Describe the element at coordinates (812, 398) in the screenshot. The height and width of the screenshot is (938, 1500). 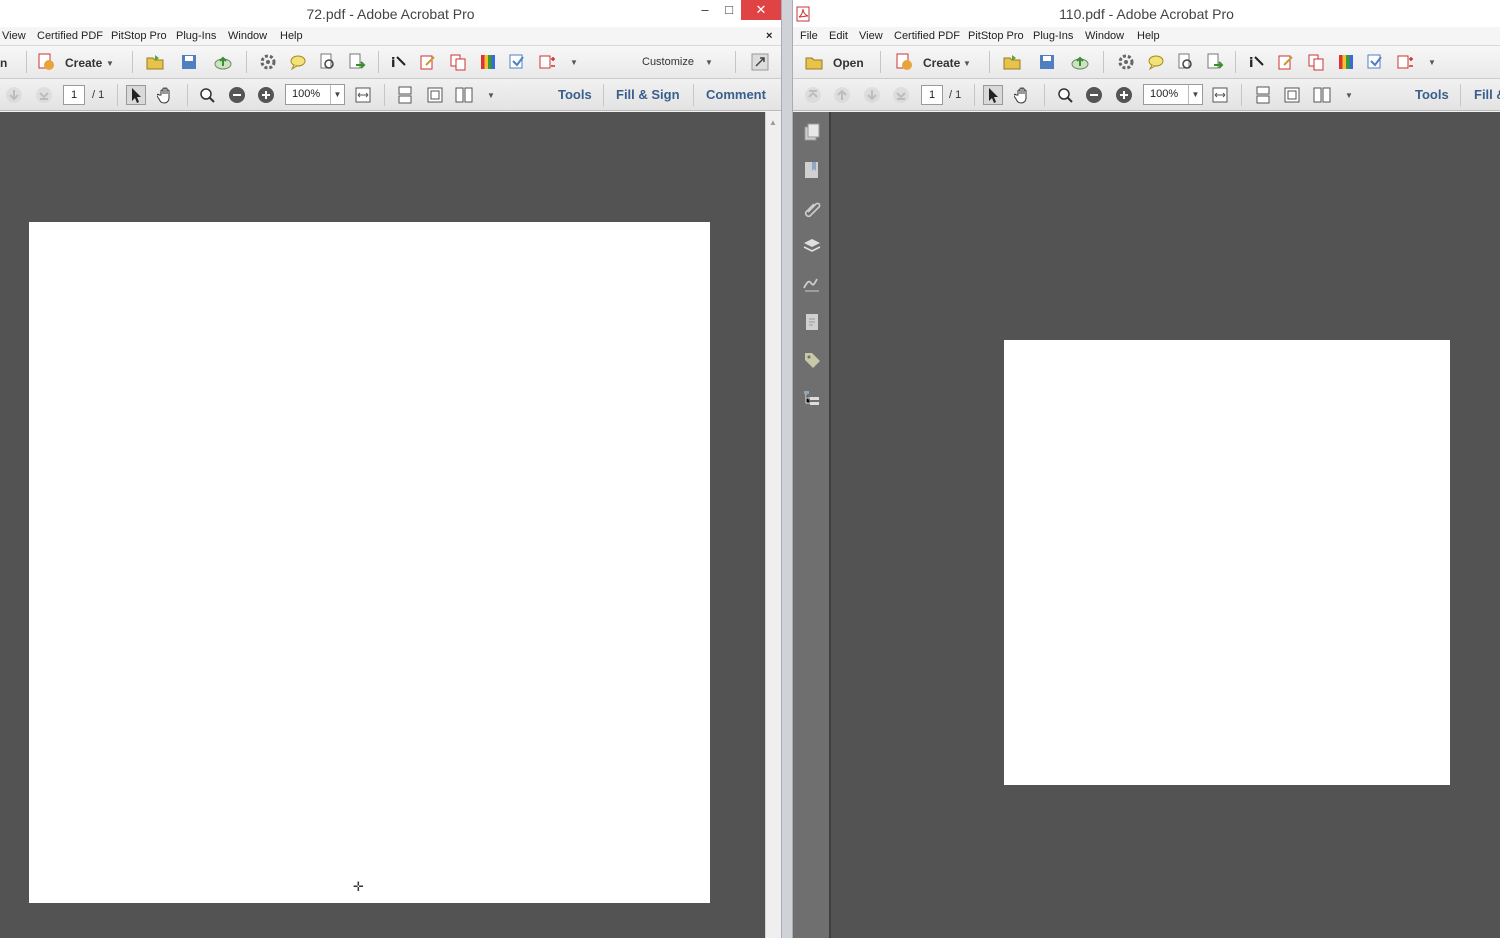
I see `model-tree-icon` at that location.